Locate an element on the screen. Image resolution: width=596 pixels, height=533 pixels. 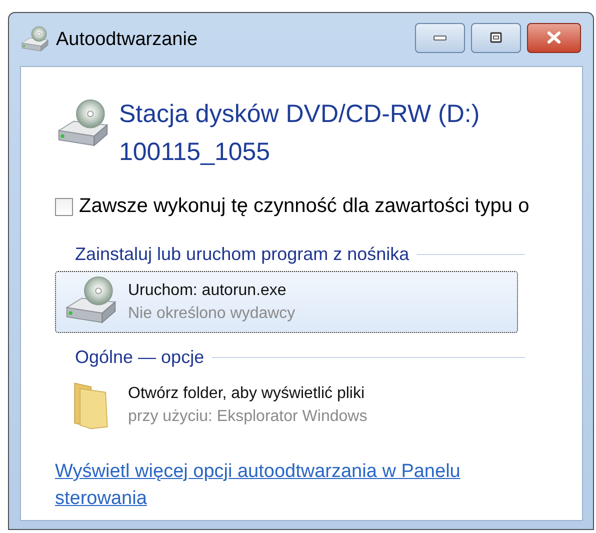
maximize-button is located at coordinates (496, 37).